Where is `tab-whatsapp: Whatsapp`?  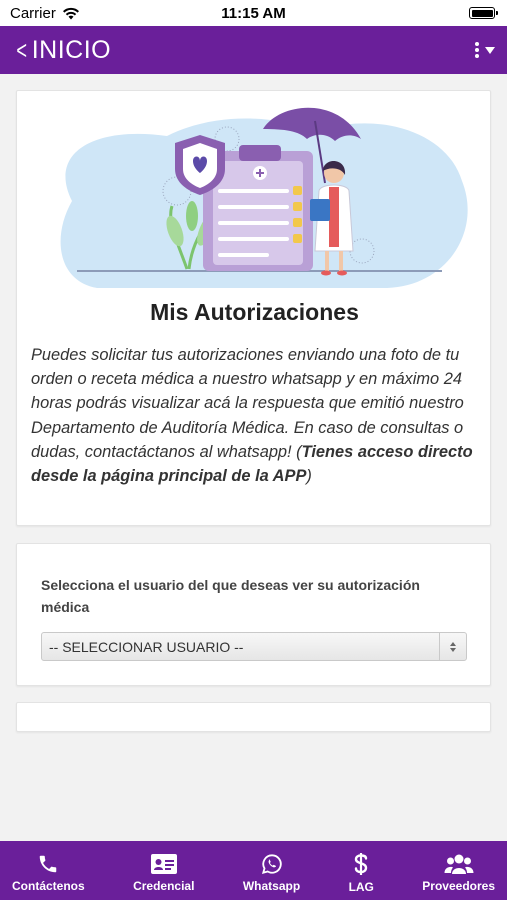 tab-whatsapp: Whatsapp is located at coordinates (271, 870).